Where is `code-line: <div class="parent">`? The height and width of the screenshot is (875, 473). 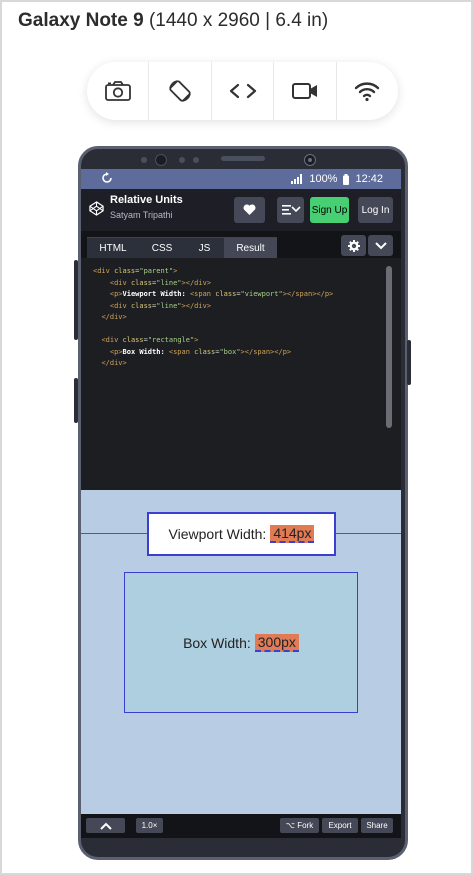 code-line: <div class="parent"> is located at coordinates (135, 271).